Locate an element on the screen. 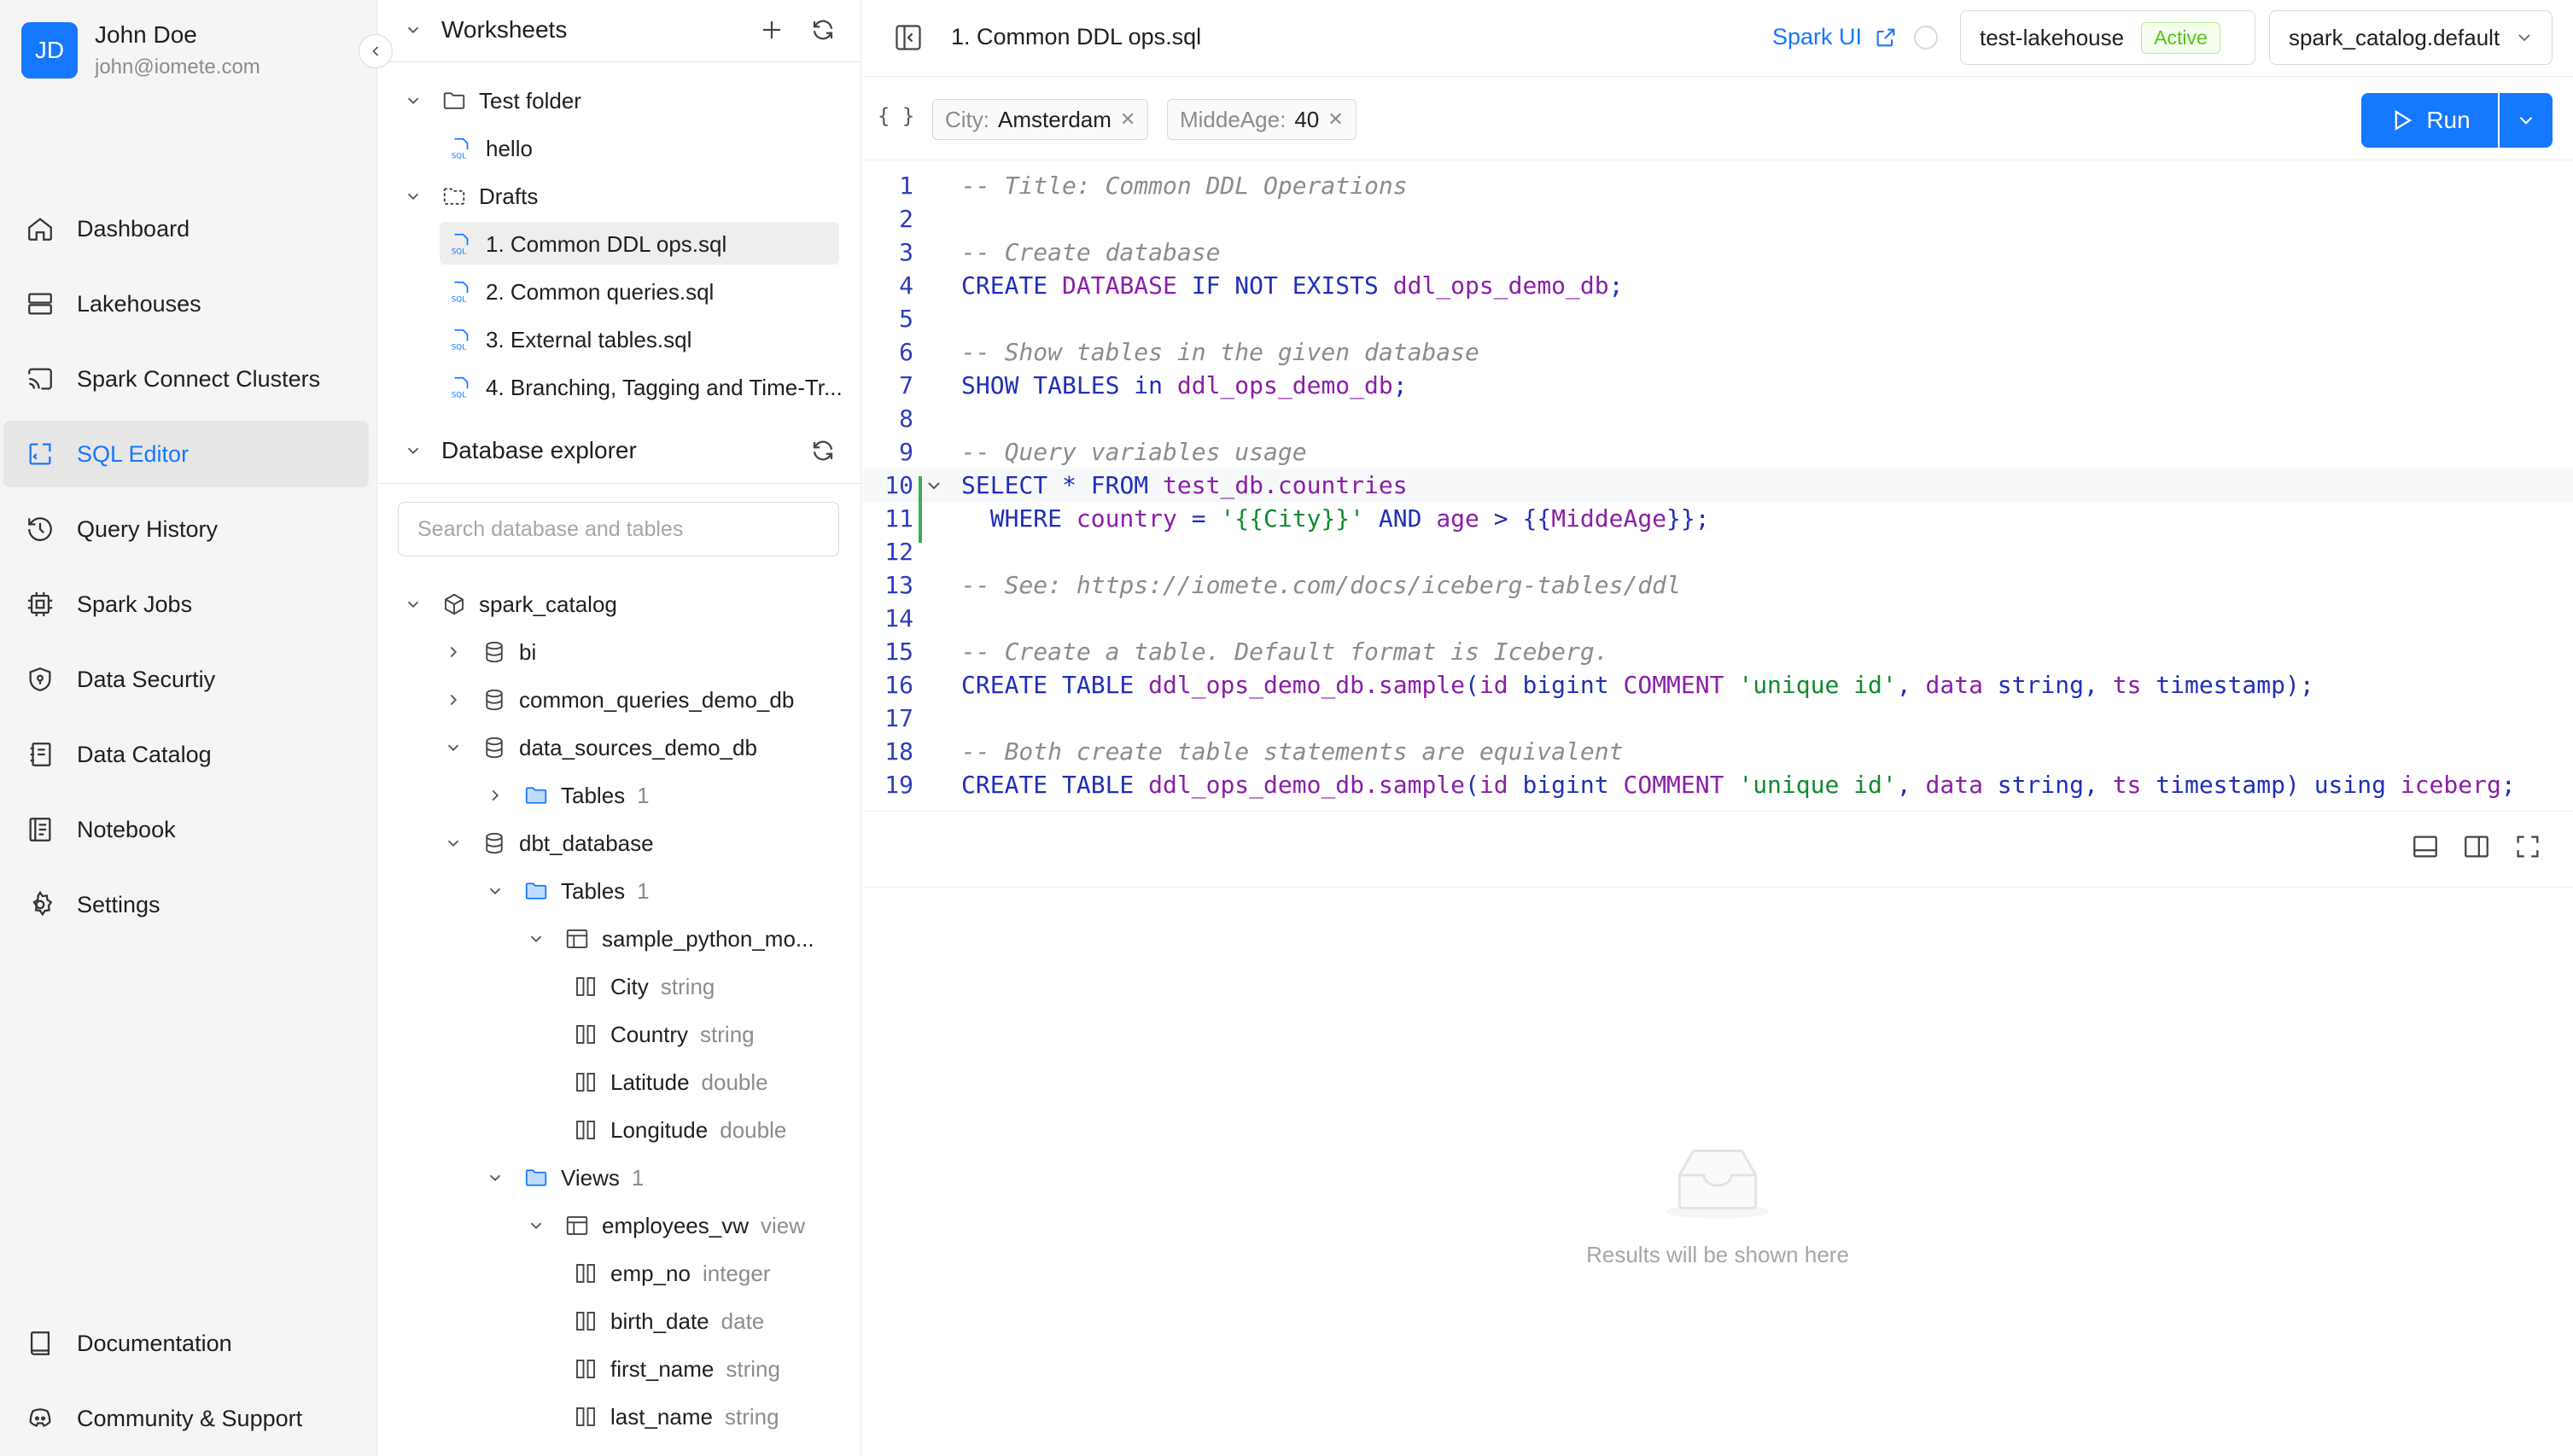  fullscreen-icon is located at coordinates (2527, 846).